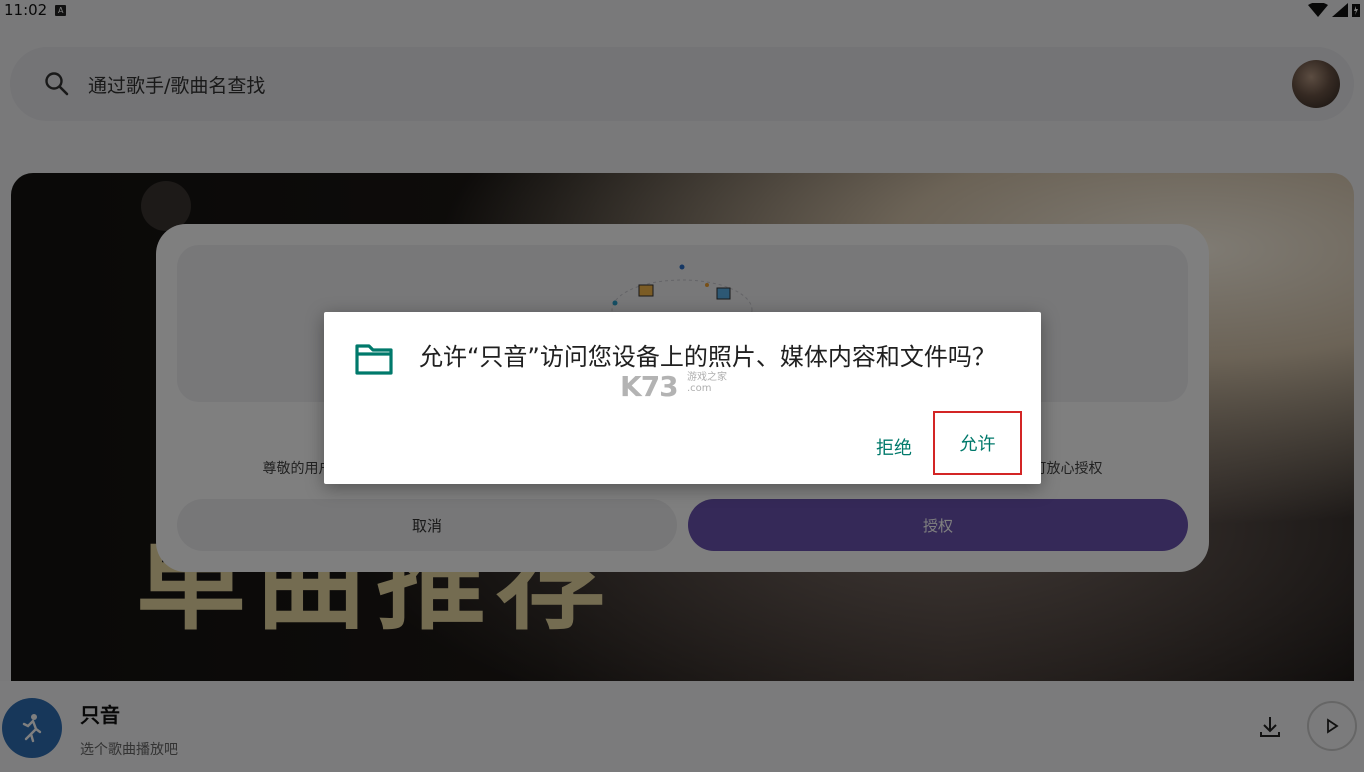  Describe the element at coordinates (977, 443) in the screenshot. I see `allow-button: 允许` at that location.